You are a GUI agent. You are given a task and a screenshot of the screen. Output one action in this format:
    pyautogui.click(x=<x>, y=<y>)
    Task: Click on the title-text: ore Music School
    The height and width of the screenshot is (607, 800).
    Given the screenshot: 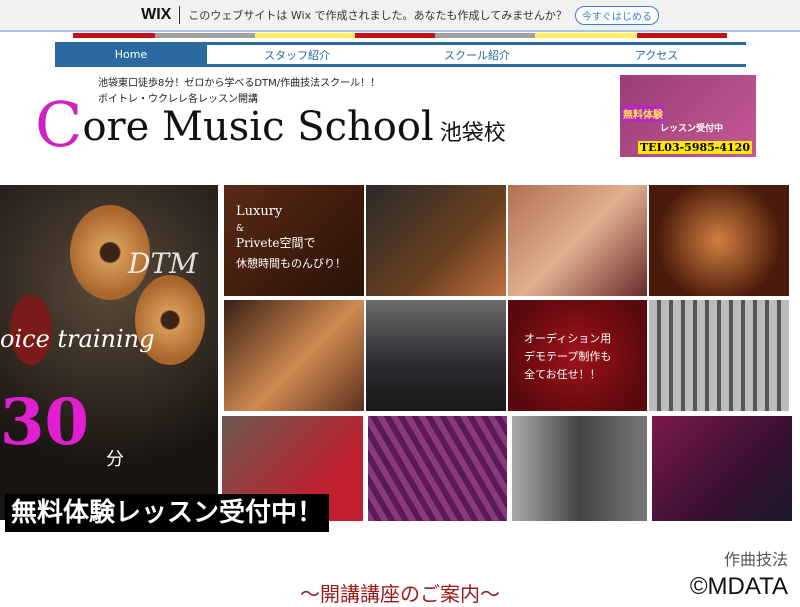 What is the action you would take?
    pyautogui.click(x=258, y=127)
    